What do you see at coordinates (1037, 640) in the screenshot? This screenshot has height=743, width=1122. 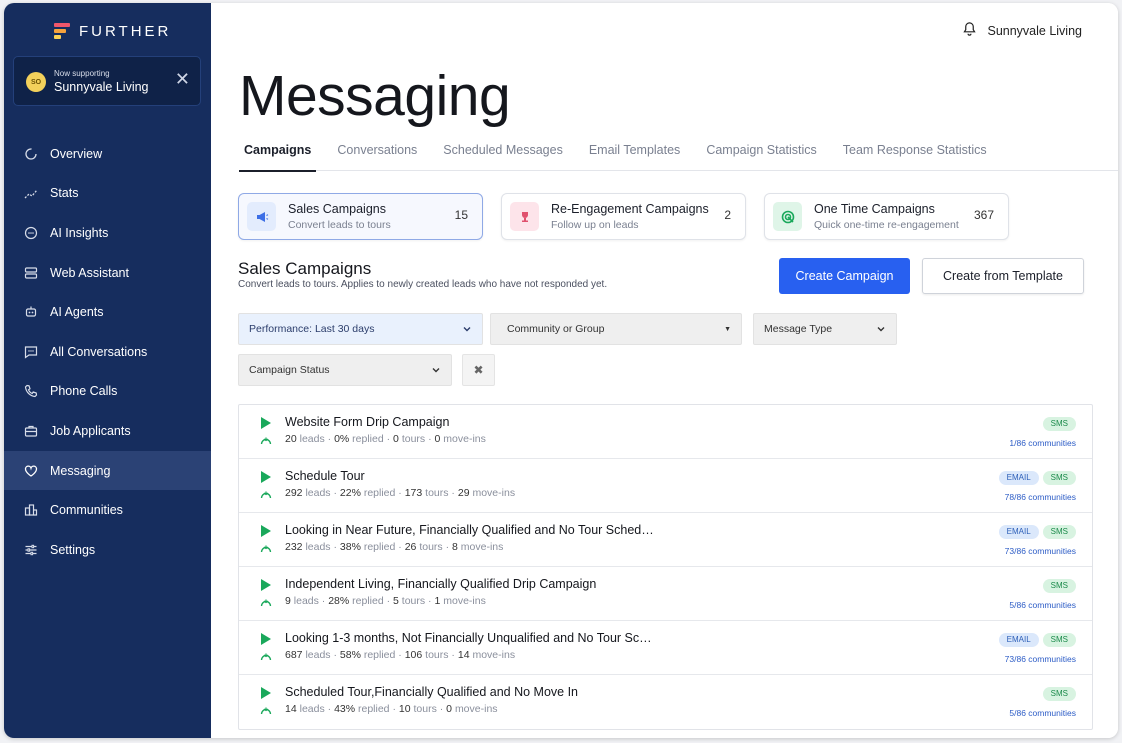 I see `channel-badges: EMAIL SMS` at bounding box center [1037, 640].